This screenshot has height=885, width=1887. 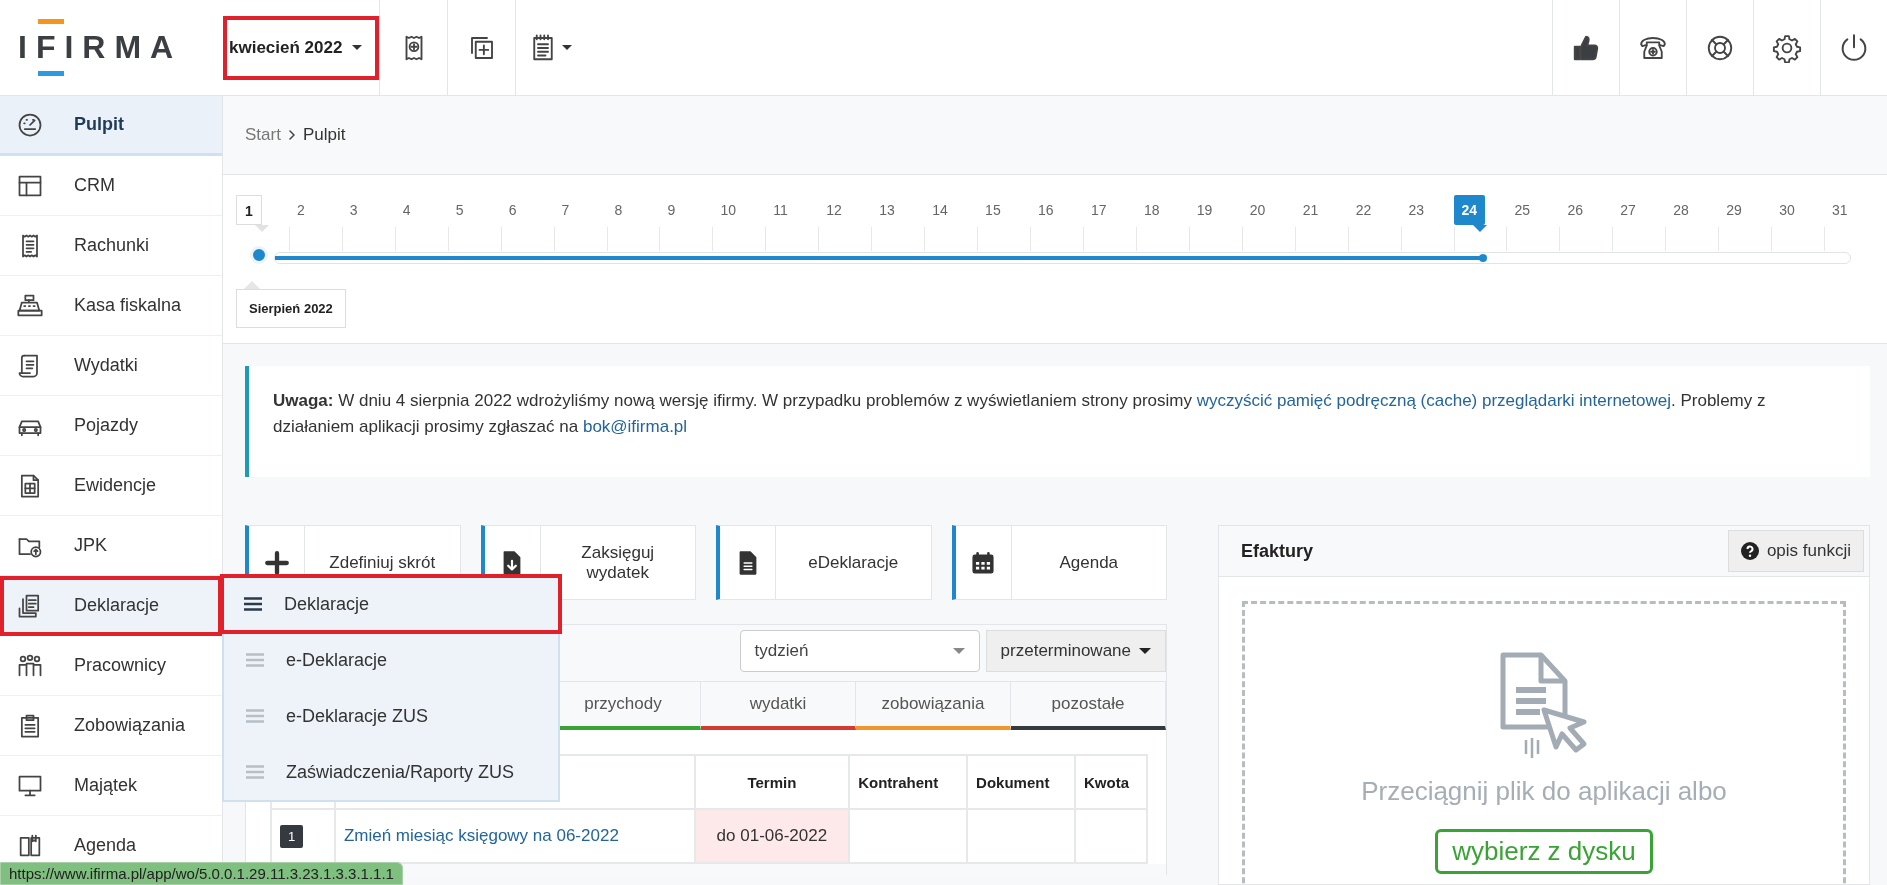 I want to click on column-header: Kontrahent, so click(x=908, y=782).